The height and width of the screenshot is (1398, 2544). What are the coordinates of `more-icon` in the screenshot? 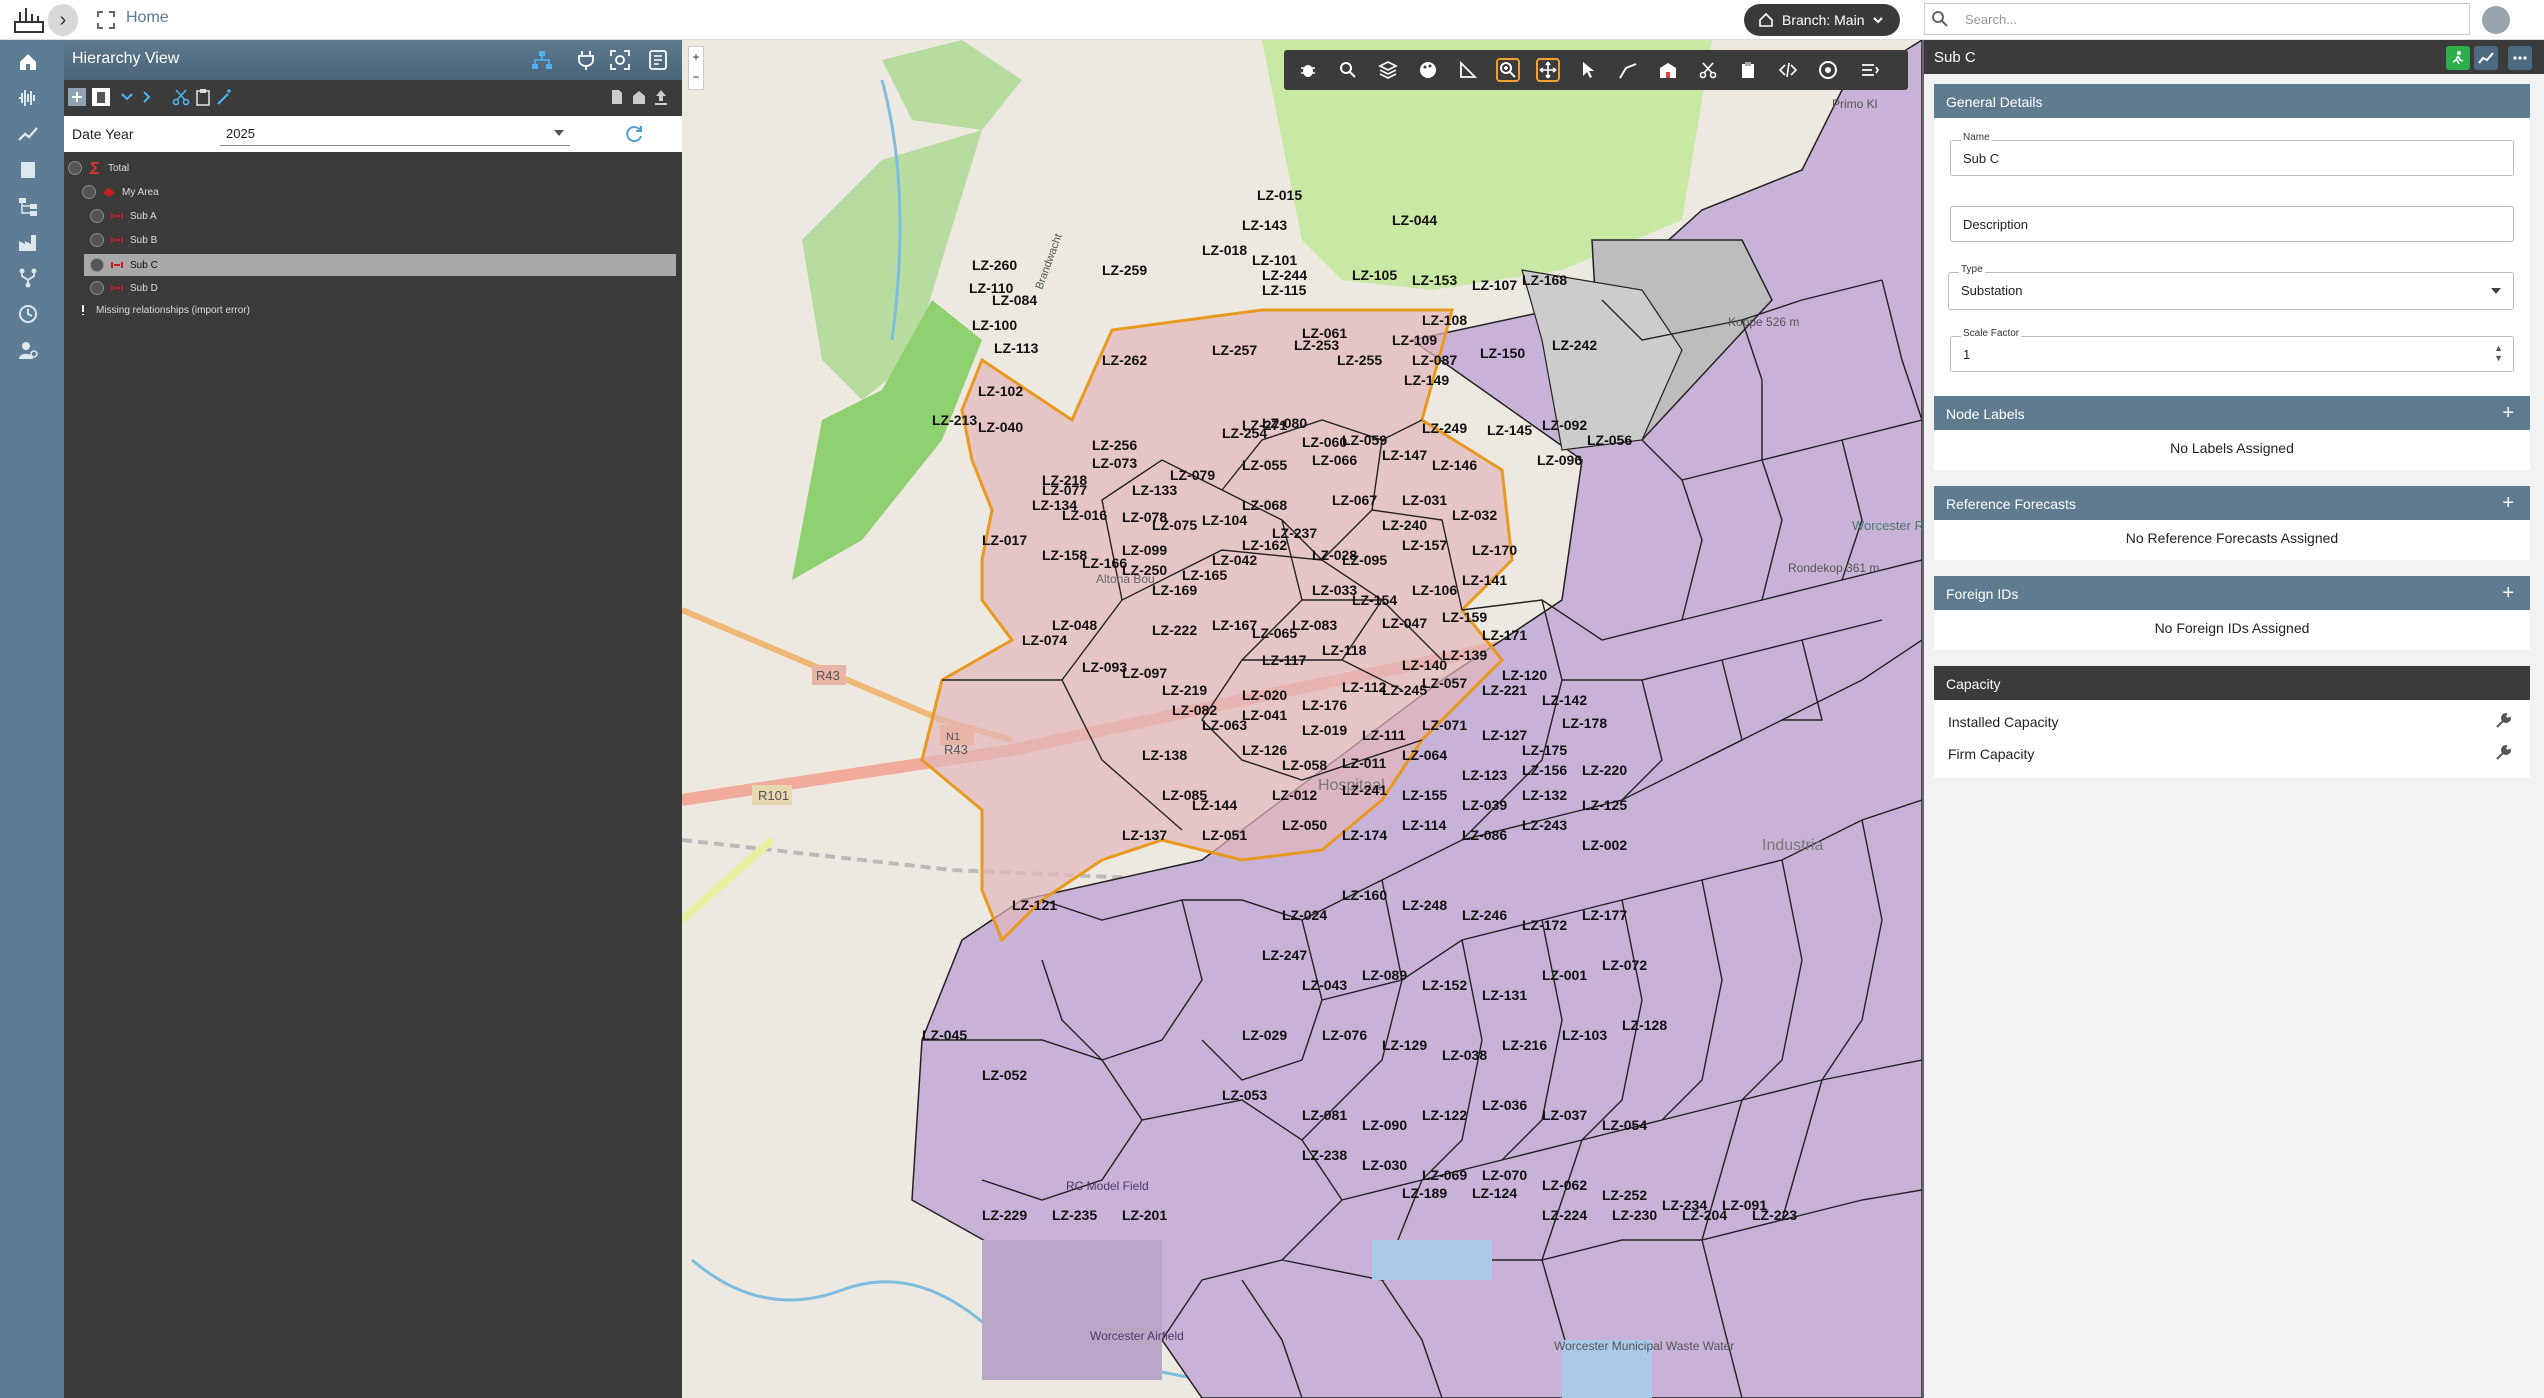 It's located at (2520, 58).